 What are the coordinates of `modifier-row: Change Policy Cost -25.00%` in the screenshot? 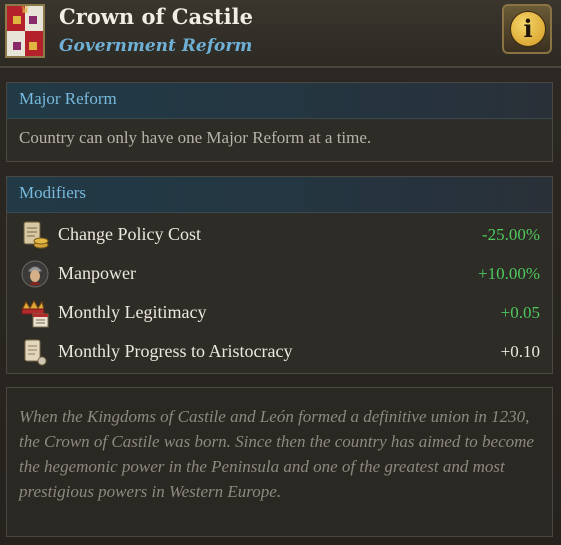 It's located at (279, 235).